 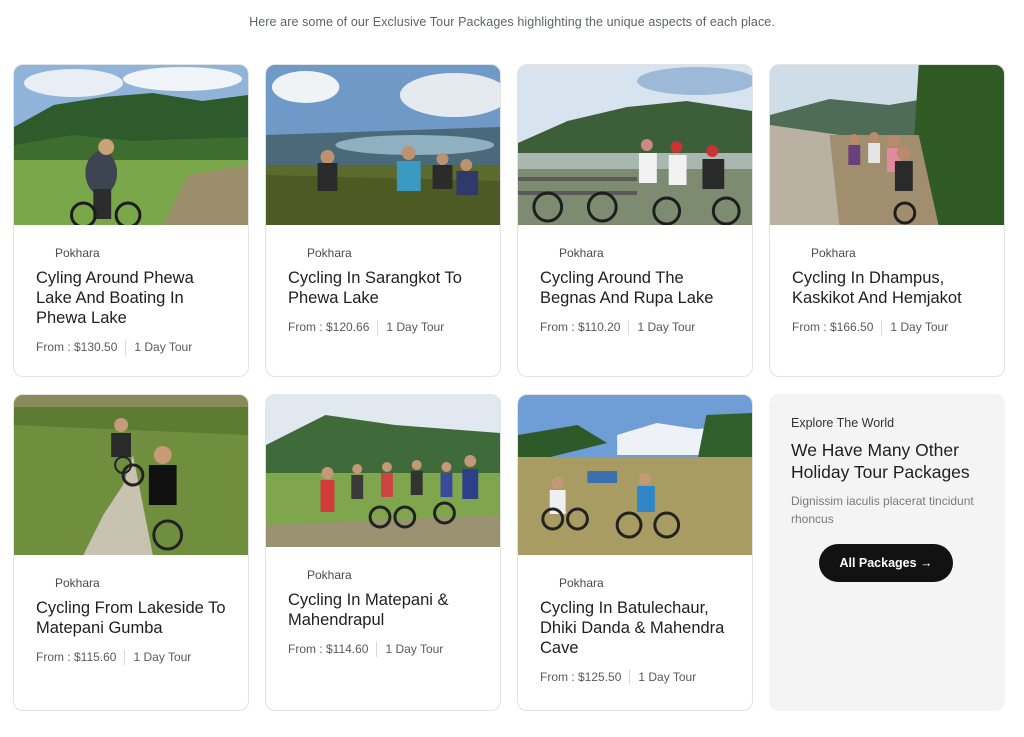 What do you see at coordinates (383, 327) in the screenshot?
I see `tour-meta: From : $120.66 1 Day Tour` at bounding box center [383, 327].